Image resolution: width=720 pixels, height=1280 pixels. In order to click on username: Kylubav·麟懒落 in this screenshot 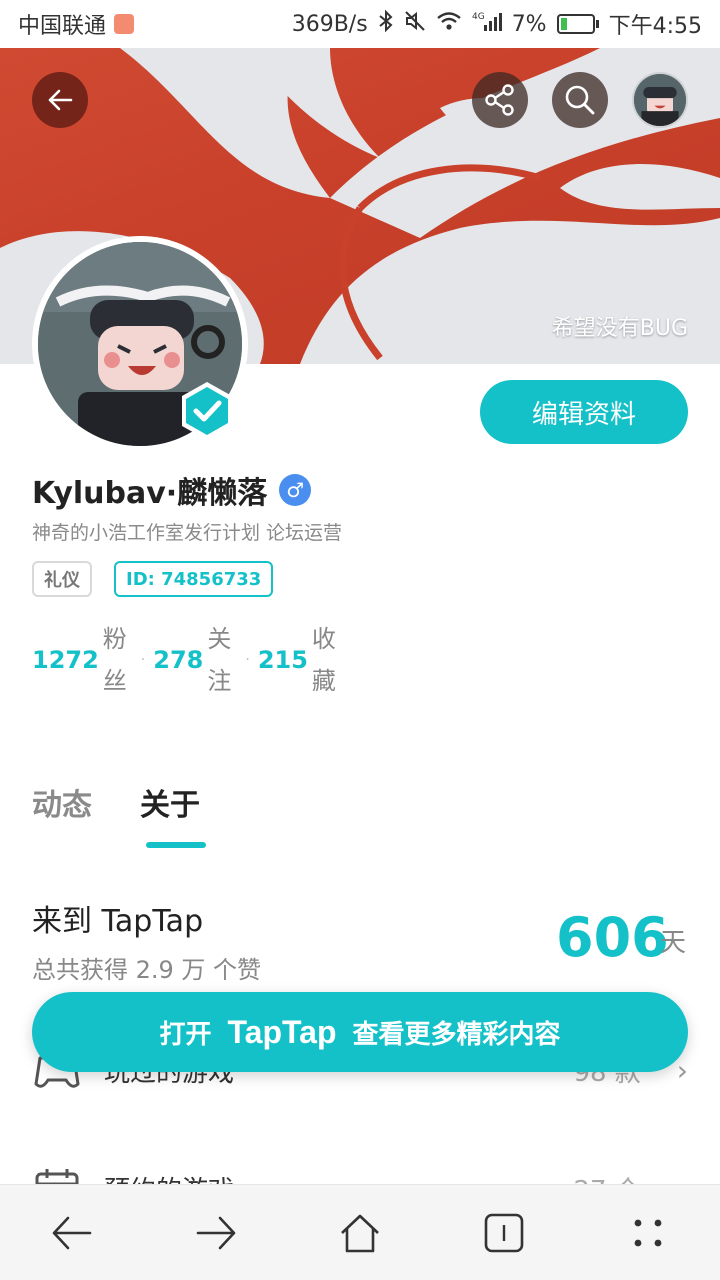, I will do `click(150, 493)`.